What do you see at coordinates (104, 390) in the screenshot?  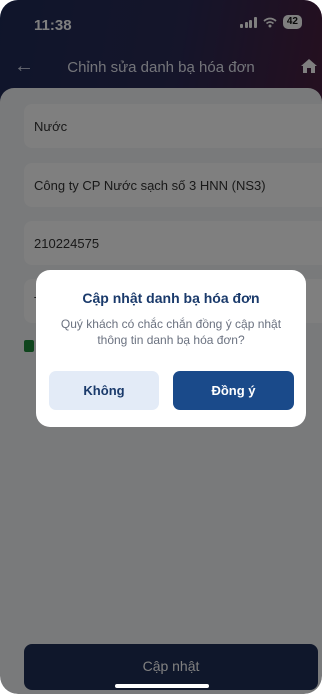 I see `cancel-button: Không` at bounding box center [104, 390].